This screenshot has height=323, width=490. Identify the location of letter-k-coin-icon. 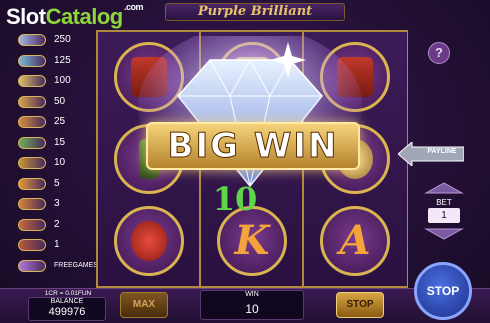
(32, 204).